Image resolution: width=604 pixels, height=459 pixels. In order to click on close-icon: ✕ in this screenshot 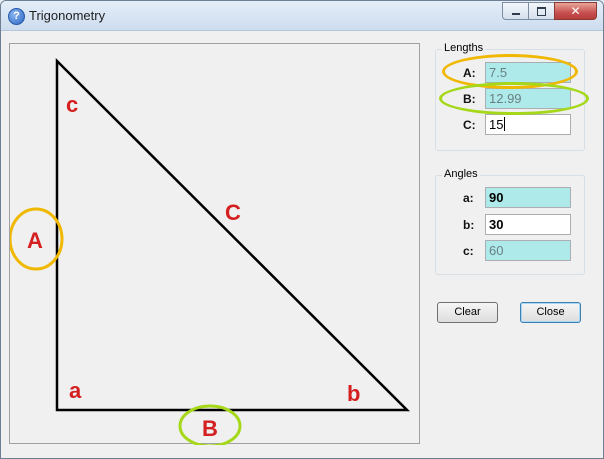, I will do `click(575, 11)`.